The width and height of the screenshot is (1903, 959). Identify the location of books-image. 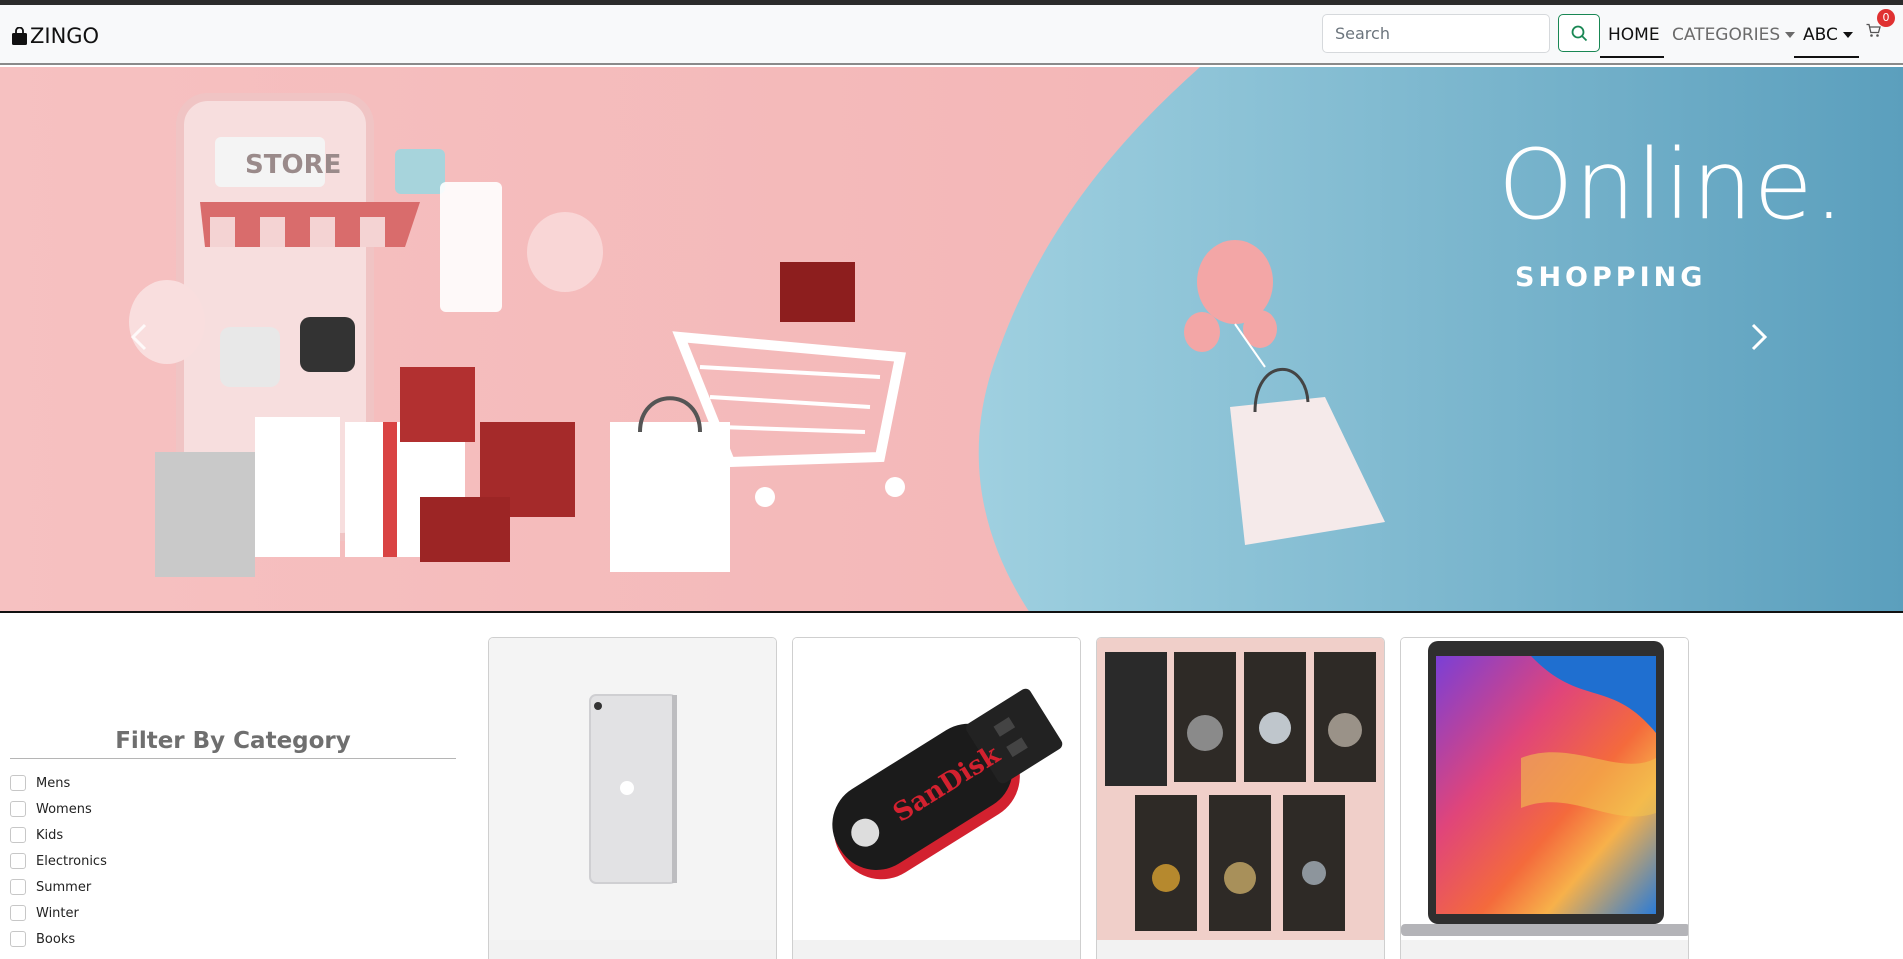
(1240, 789).